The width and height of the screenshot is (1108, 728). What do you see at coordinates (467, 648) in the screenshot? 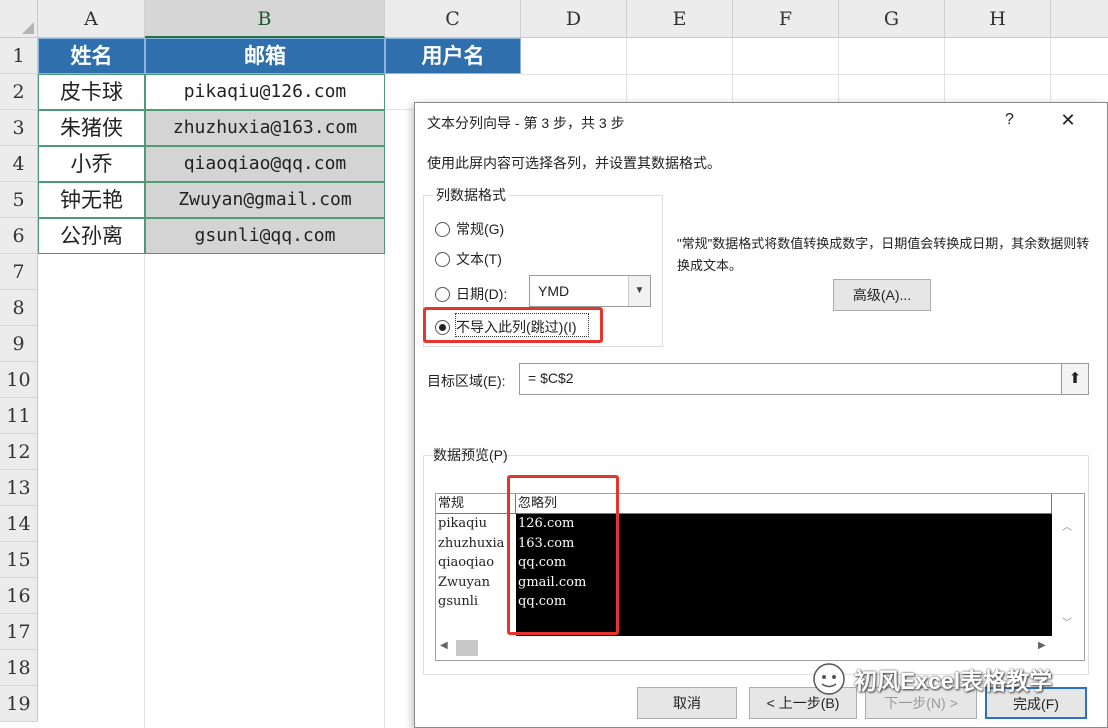
I see `scroll-thumb` at bounding box center [467, 648].